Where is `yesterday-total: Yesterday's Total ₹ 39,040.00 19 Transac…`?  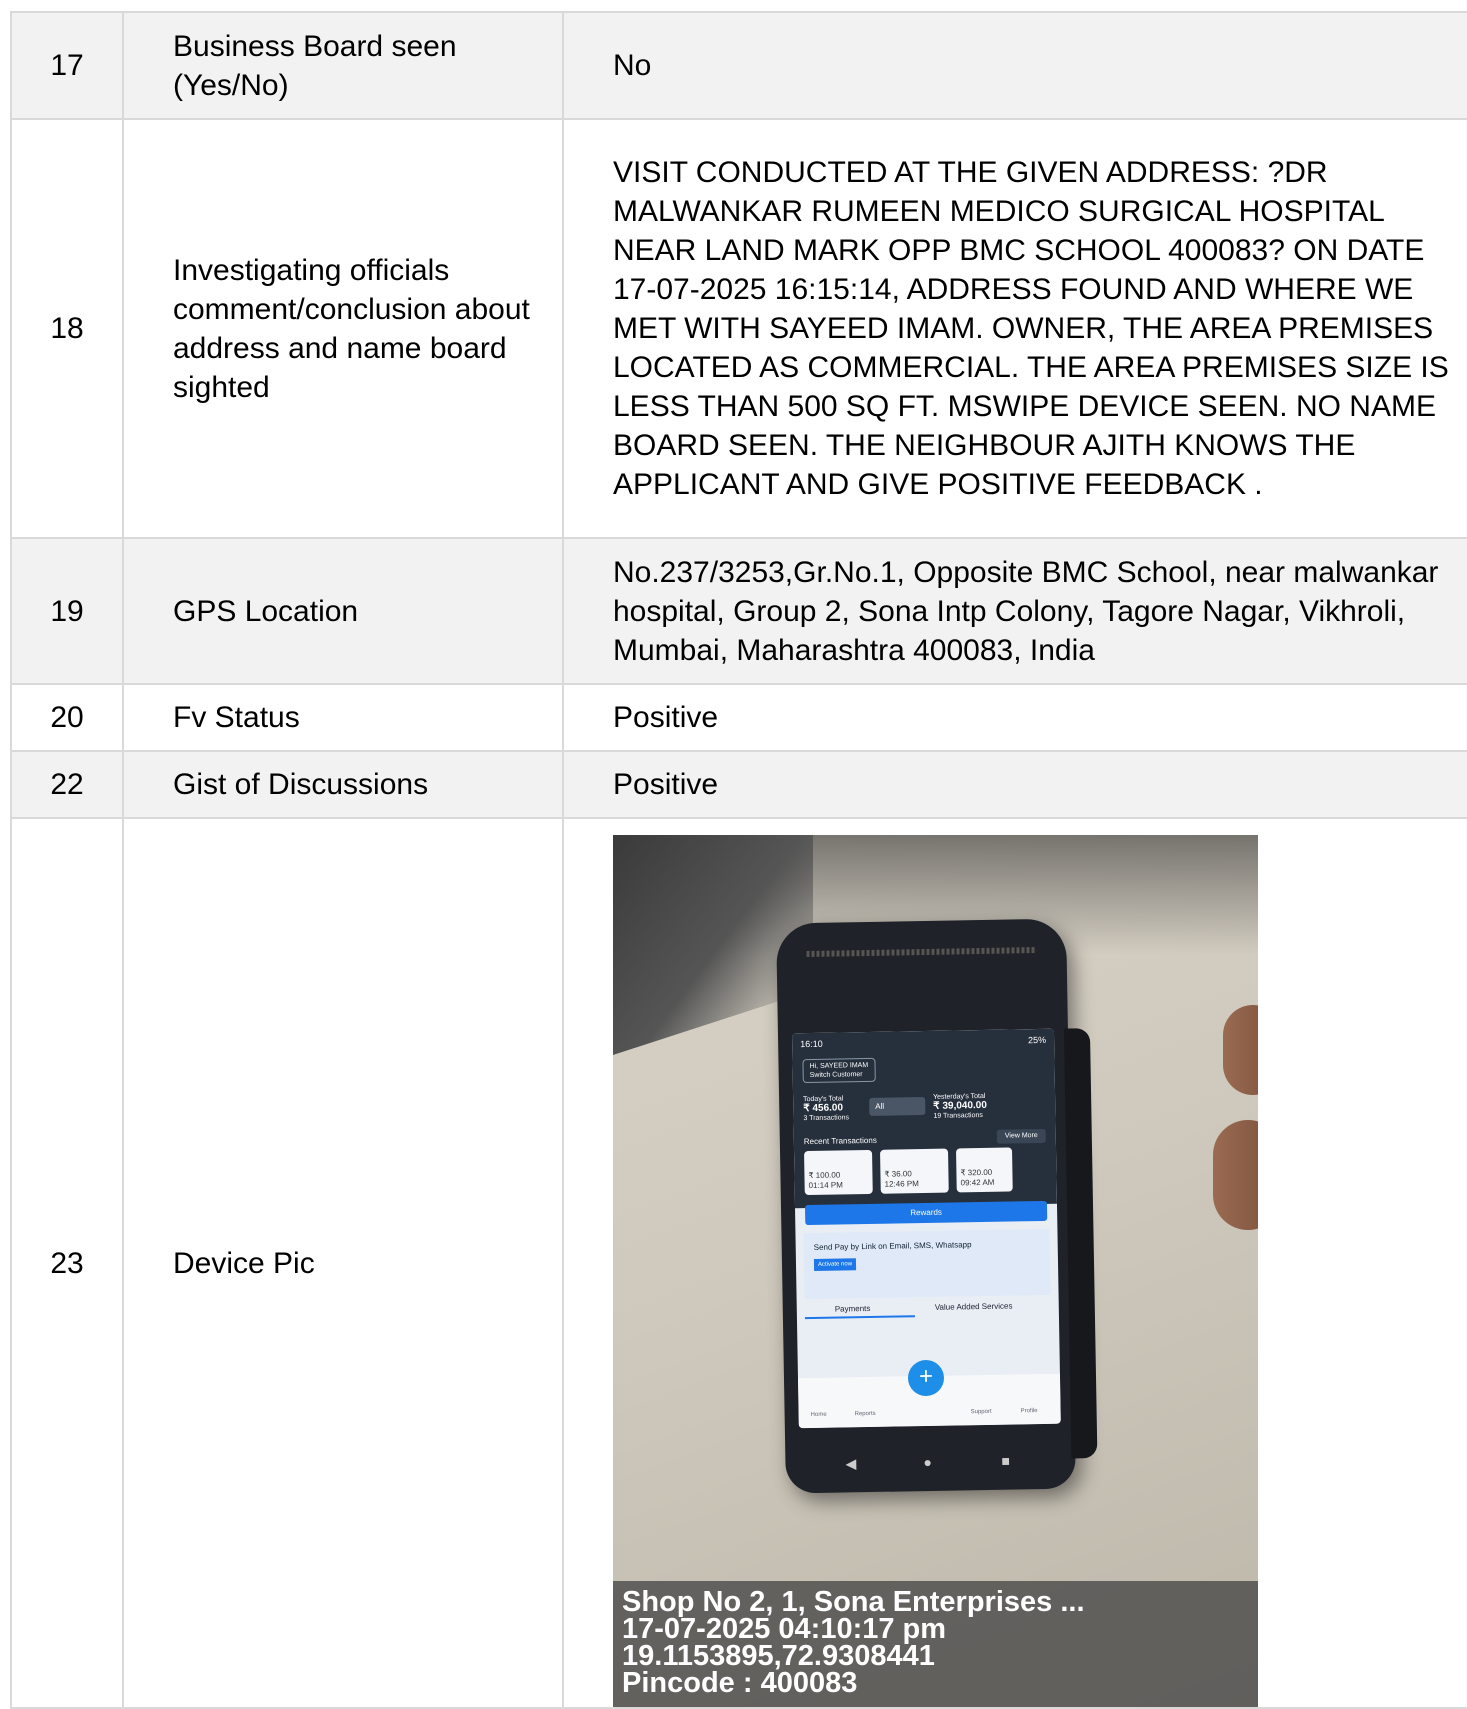
yesterday-total: Yesterday's Total ₹ 39,040.00 19 Transac… is located at coordinates (960, 1106).